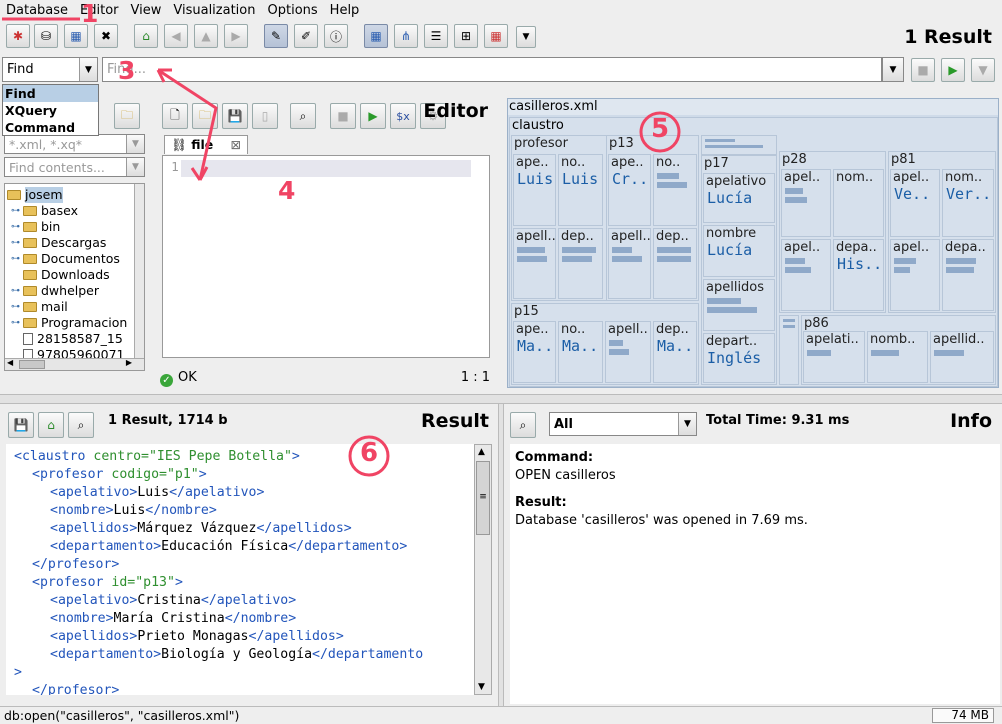 Image resolution: width=1002 pixels, height=724 pixels. I want to click on memory-indicator: 74 MB, so click(963, 715).